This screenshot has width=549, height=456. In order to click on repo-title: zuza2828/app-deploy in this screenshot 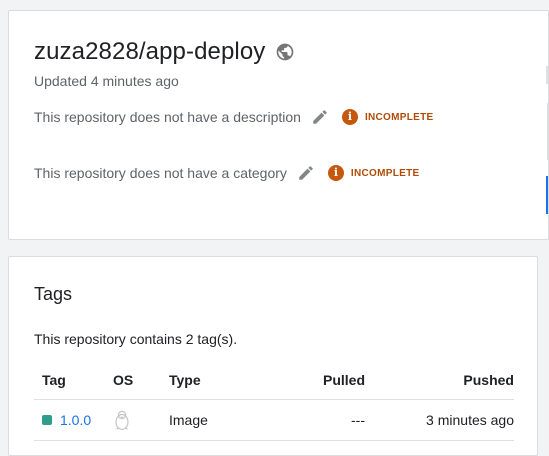, I will do `click(150, 51)`.